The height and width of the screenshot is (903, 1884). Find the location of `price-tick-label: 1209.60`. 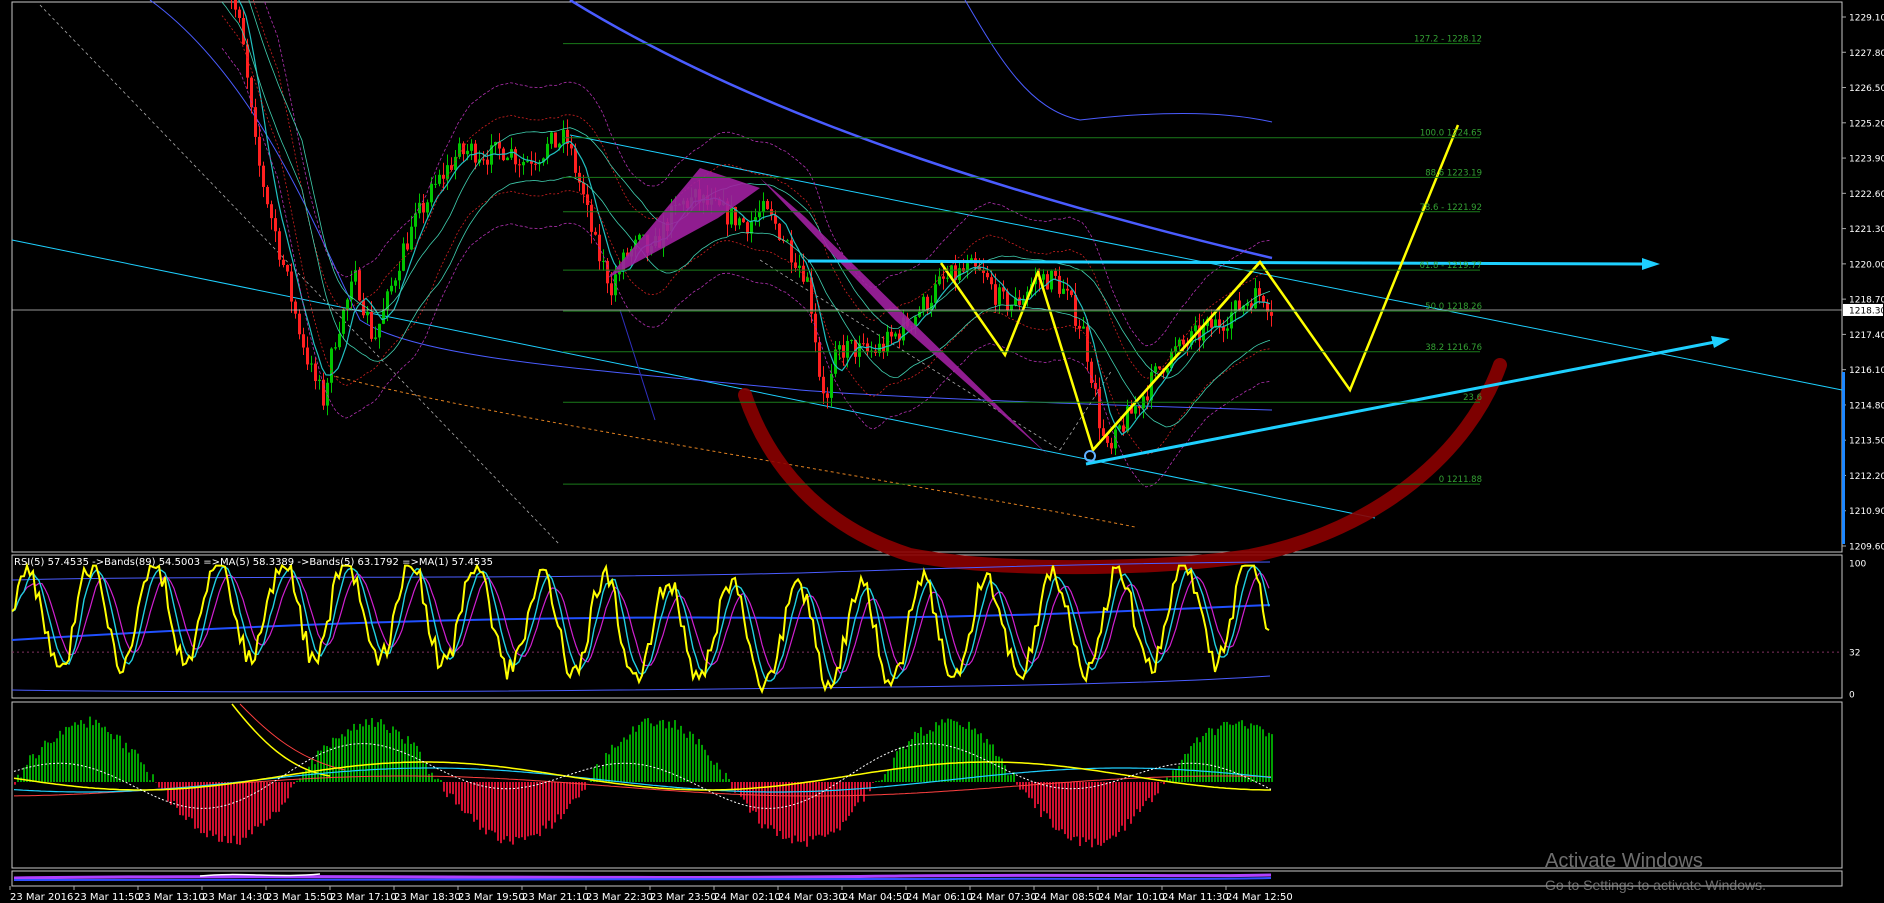

price-tick-label: 1209.60 is located at coordinates (1866, 548).